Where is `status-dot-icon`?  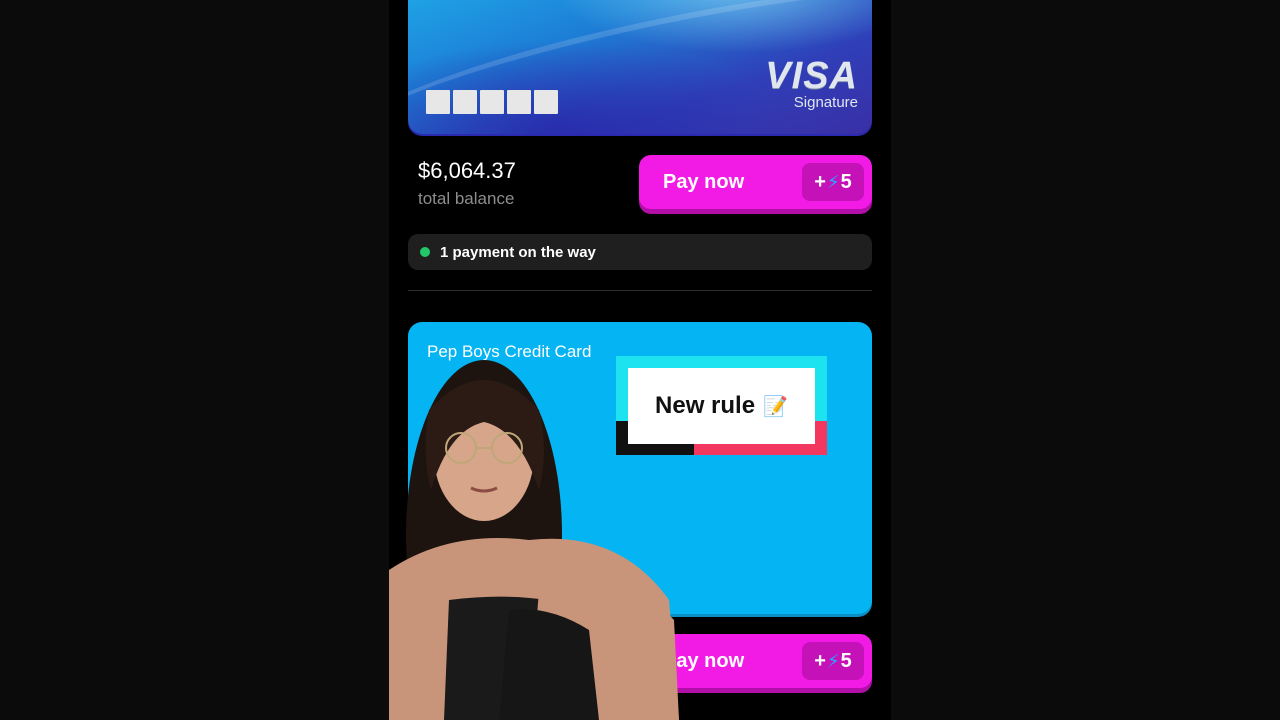
status-dot-icon is located at coordinates (425, 252).